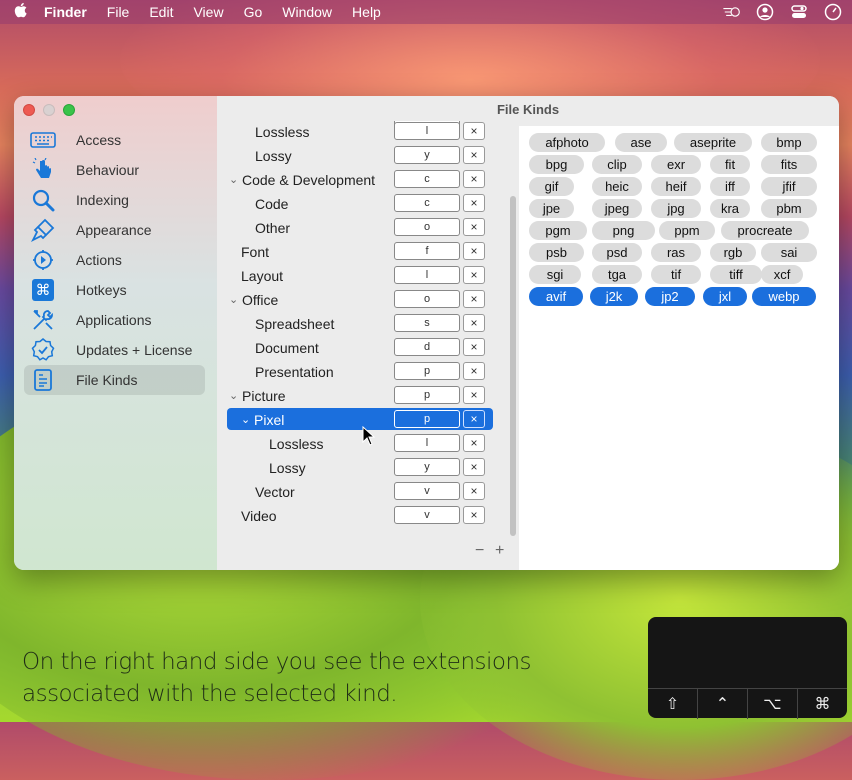  What do you see at coordinates (556, 296) in the screenshot?
I see `extension-tag: avif` at bounding box center [556, 296].